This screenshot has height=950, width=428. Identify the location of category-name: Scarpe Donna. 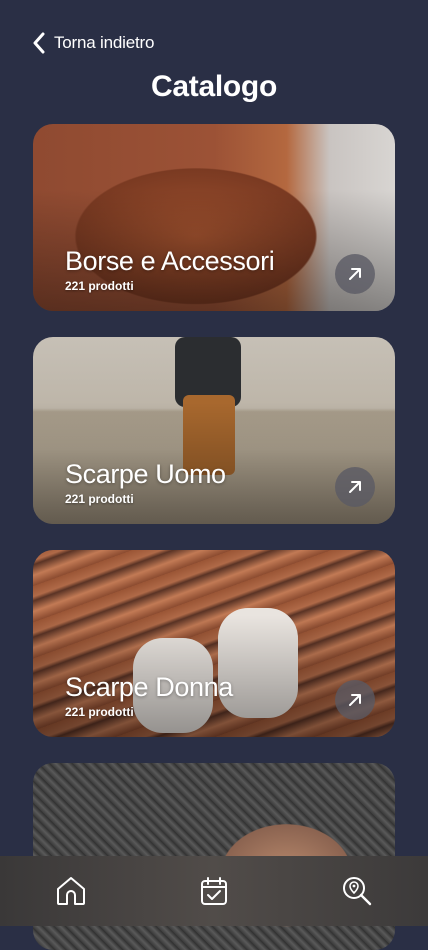
(149, 687).